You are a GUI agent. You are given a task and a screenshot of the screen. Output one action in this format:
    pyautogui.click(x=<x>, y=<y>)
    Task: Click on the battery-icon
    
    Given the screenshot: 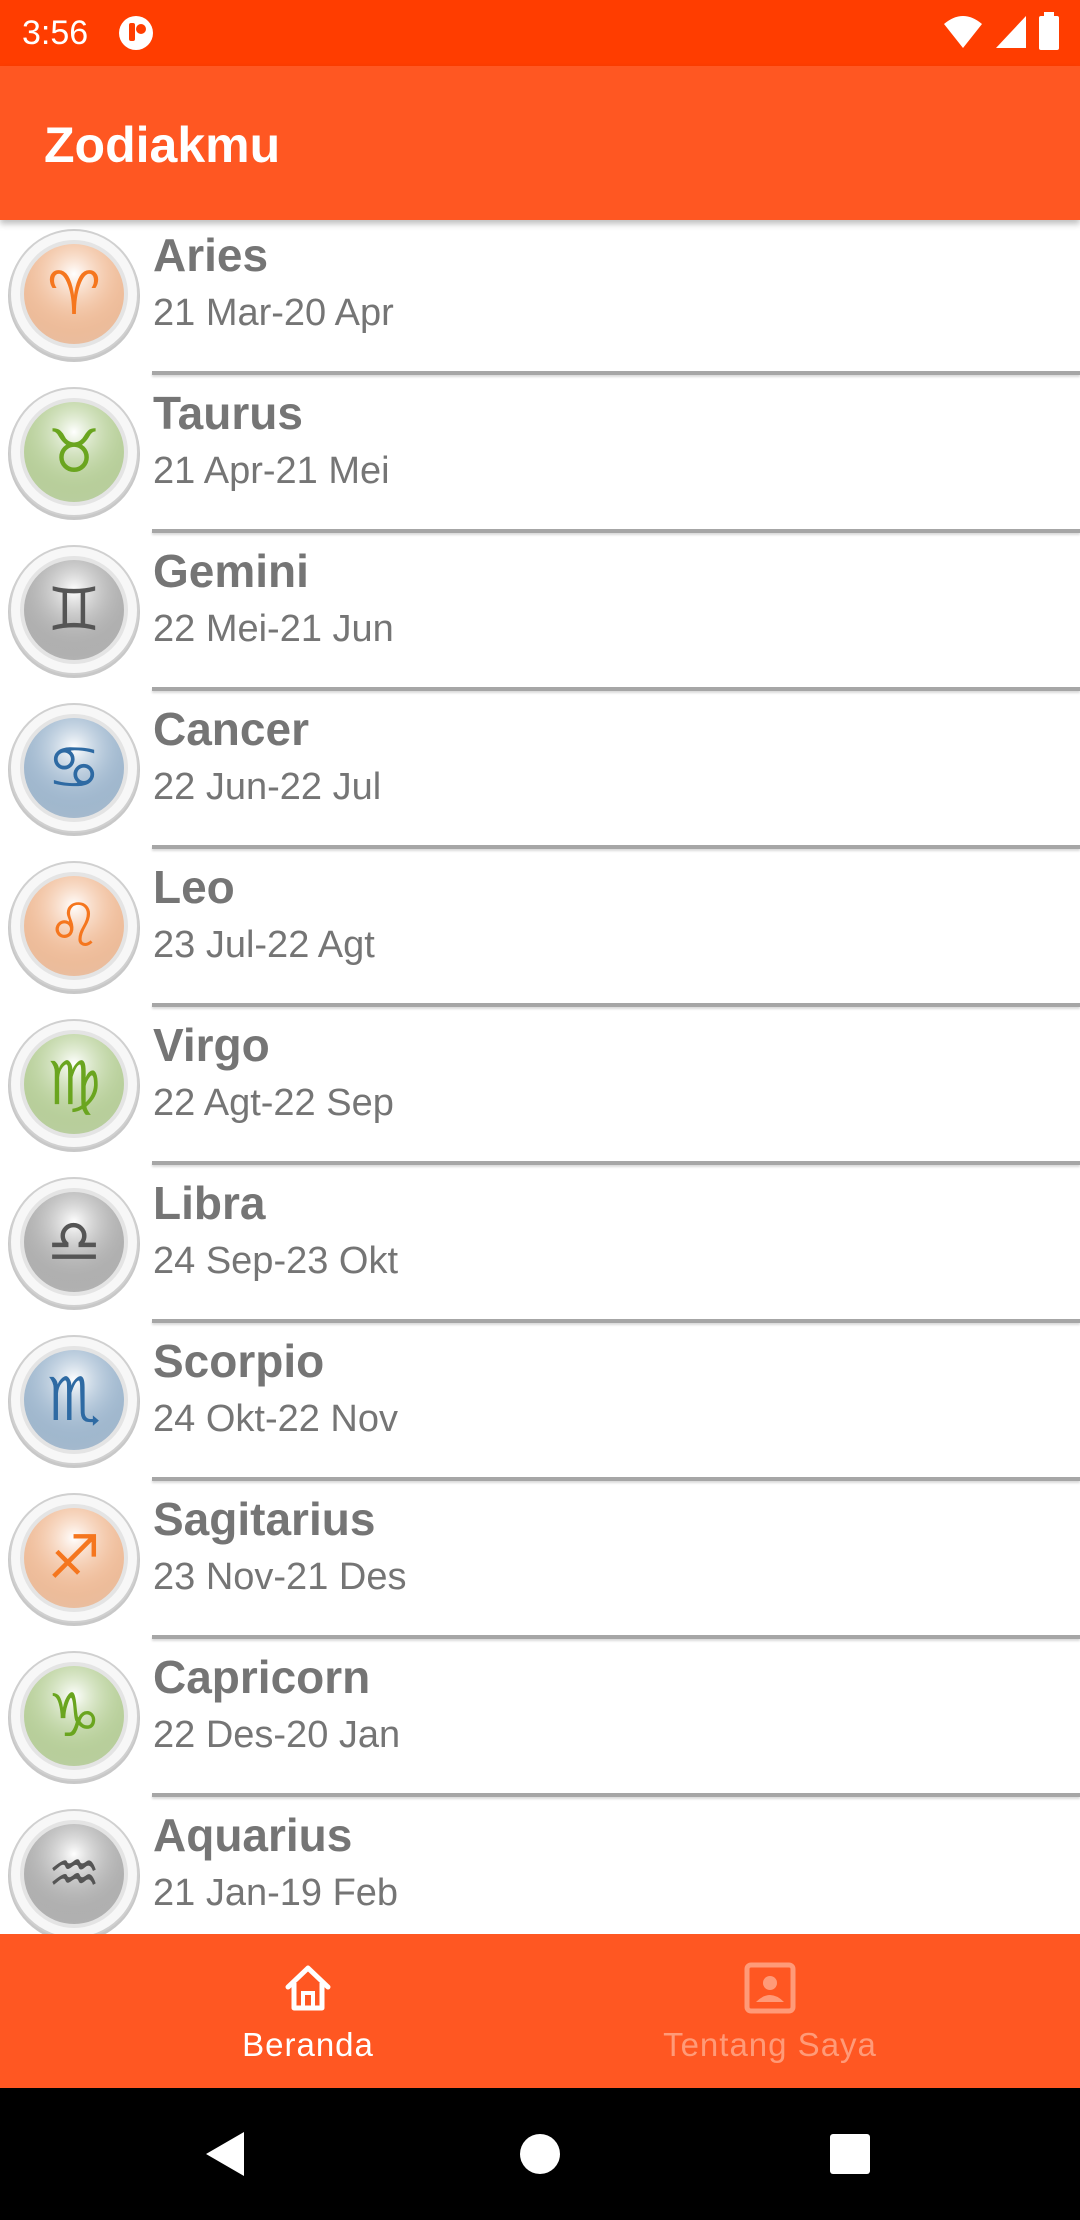 What is the action you would take?
    pyautogui.click(x=1049, y=31)
    